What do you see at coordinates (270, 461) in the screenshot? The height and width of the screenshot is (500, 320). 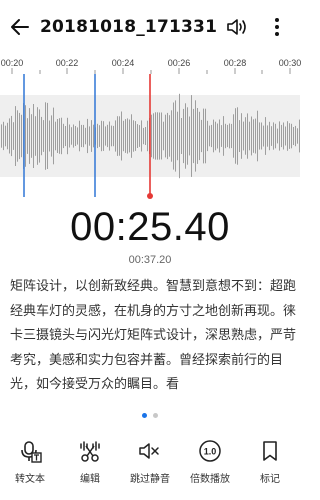 I see `bookmark-button: 标记` at bounding box center [270, 461].